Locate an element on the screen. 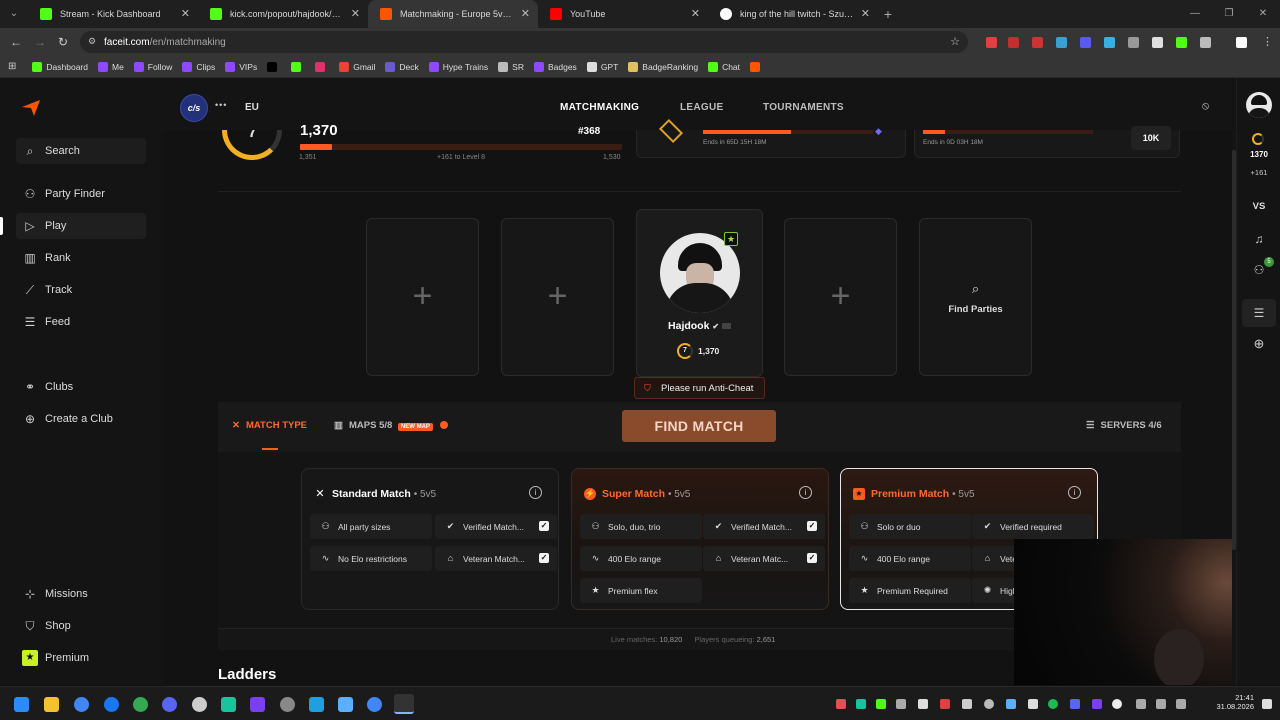 This screenshot has width=1280, height=720. close-window-icon: ✕ is located at coordinates (1263, 14).